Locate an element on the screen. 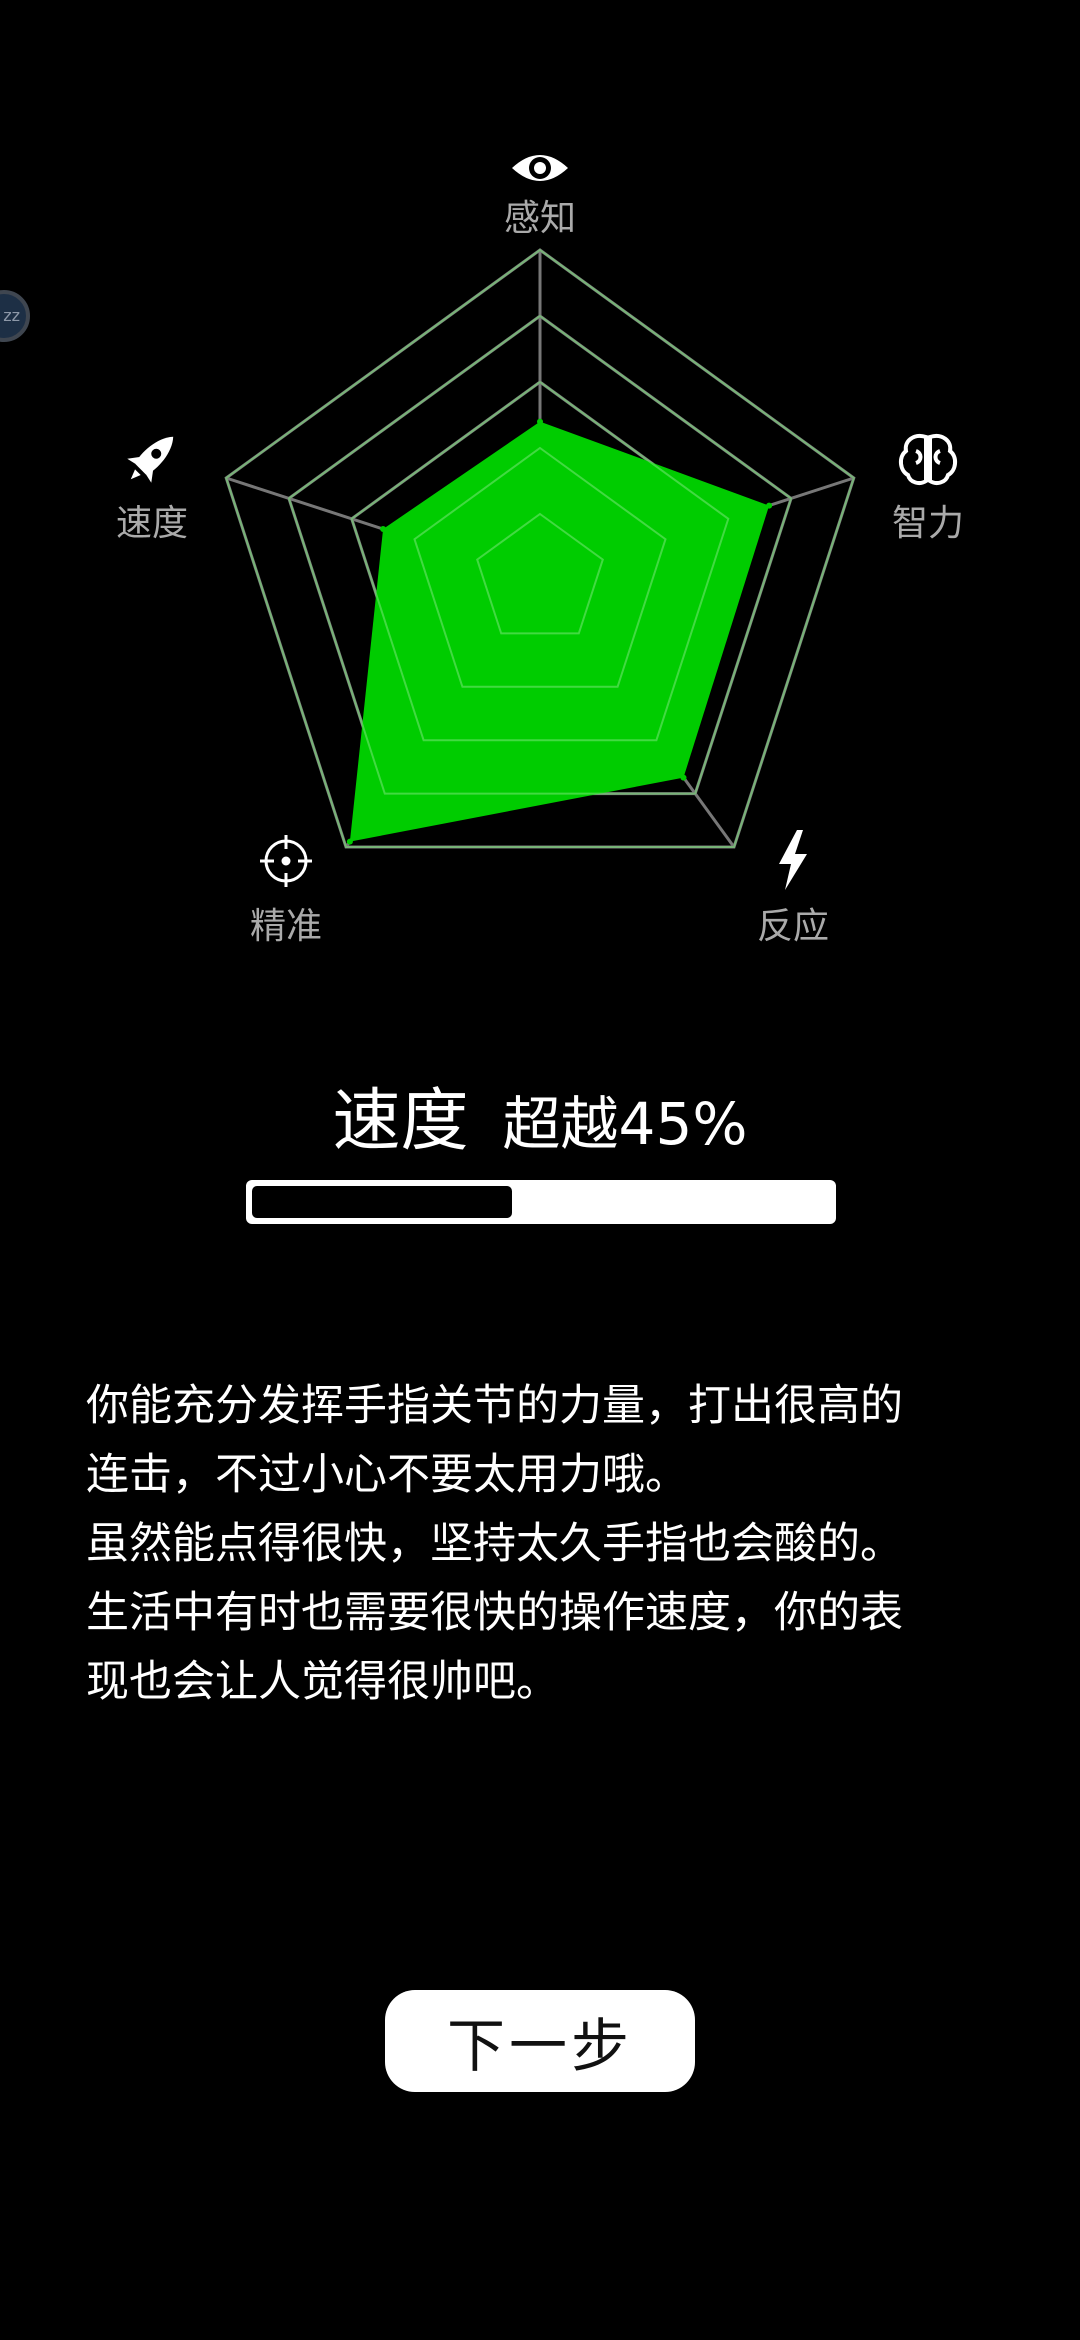 Image resolution: width=1080 pixels, height=2340 pixels. description-line: 连击，不过小心不要太用力哦。 is located at coordinates (387, 1475).